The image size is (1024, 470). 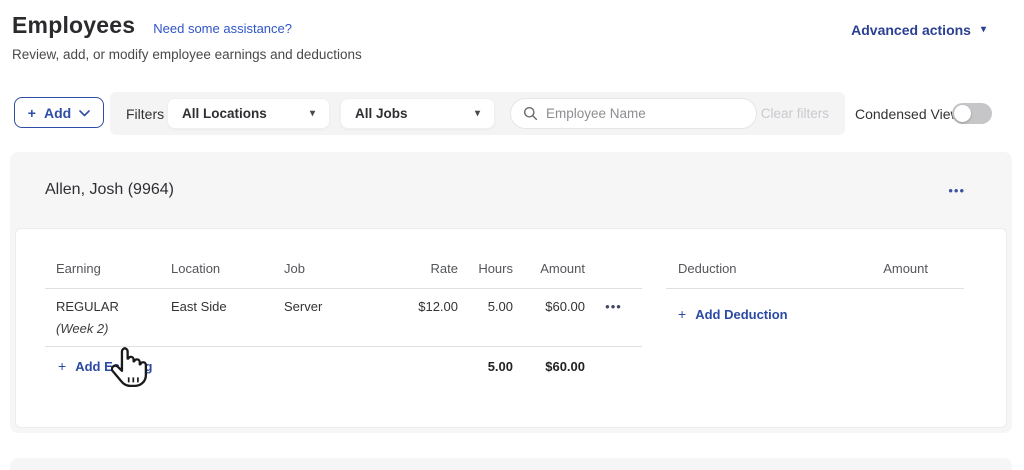 What do you see at coordinates (815, 338) in the screenshot?
I see `deductions-table: Deduction Amount + Add Deduction` at bounding box center [815, 338].